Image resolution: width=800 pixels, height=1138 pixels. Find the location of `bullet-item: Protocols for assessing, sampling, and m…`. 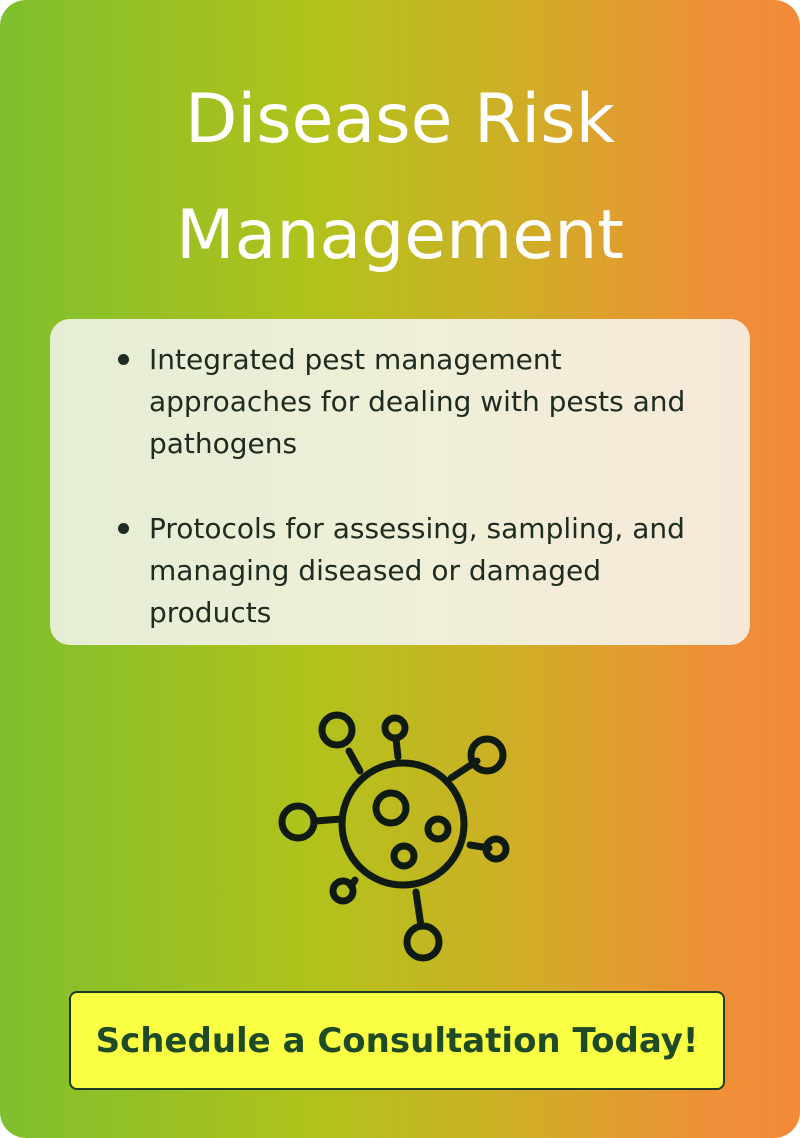

bullet-item: Protocols for assessing, sampling, and m… is located at coordinates (400, 571).